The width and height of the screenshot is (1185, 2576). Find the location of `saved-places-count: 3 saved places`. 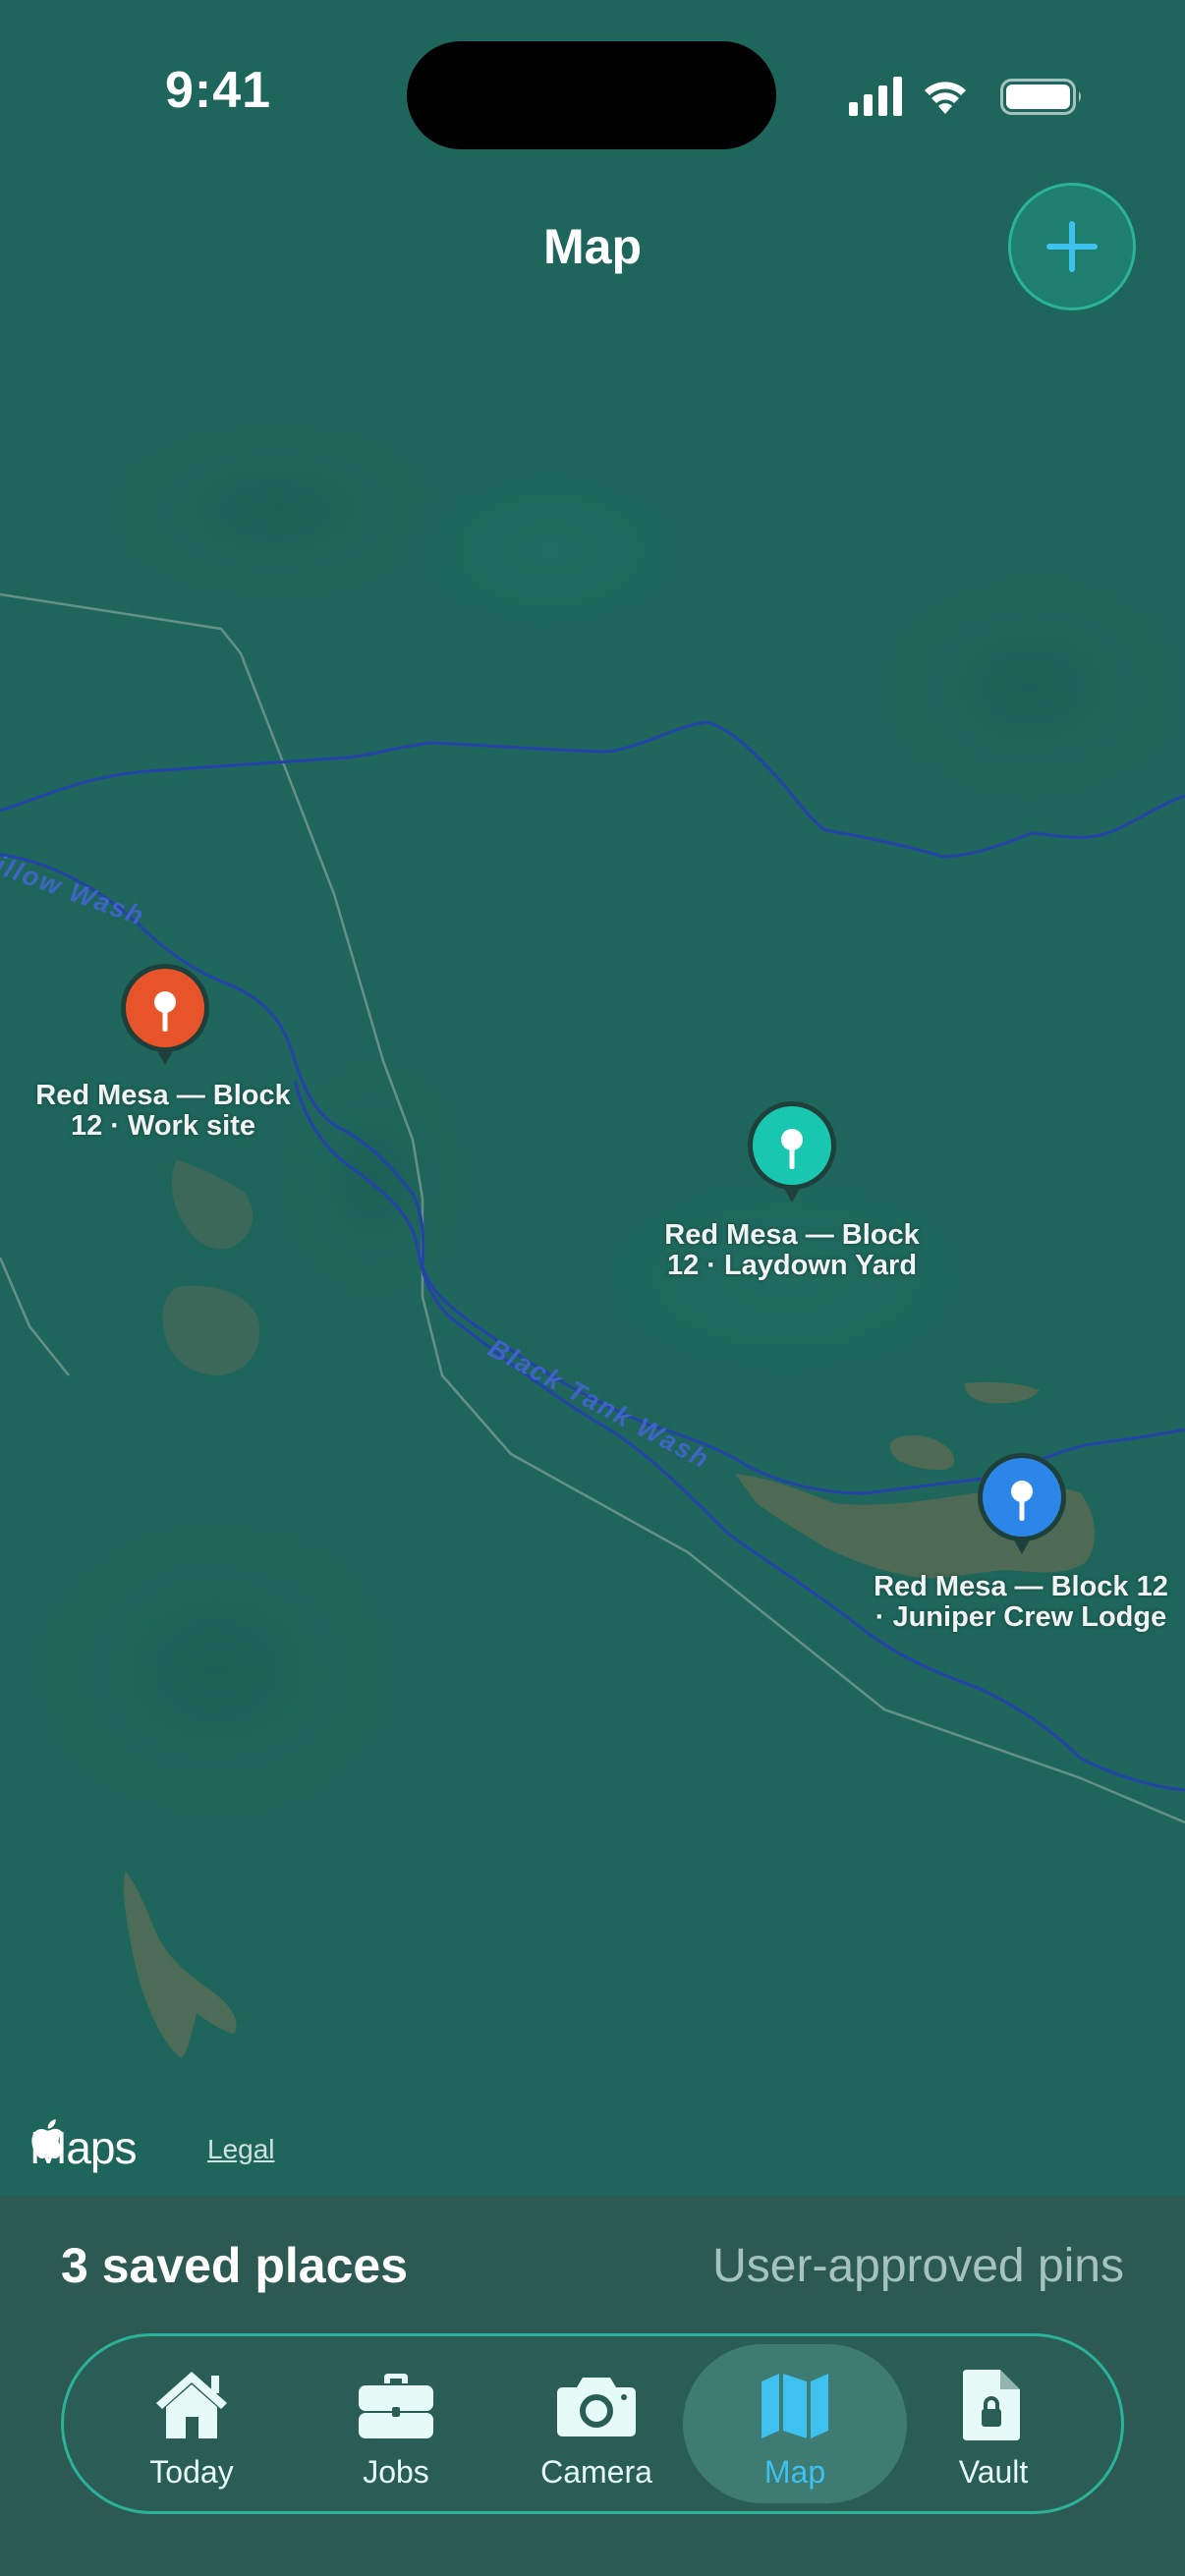

saved-places-count: 3 saved places is located at coordinates (235, 2265).